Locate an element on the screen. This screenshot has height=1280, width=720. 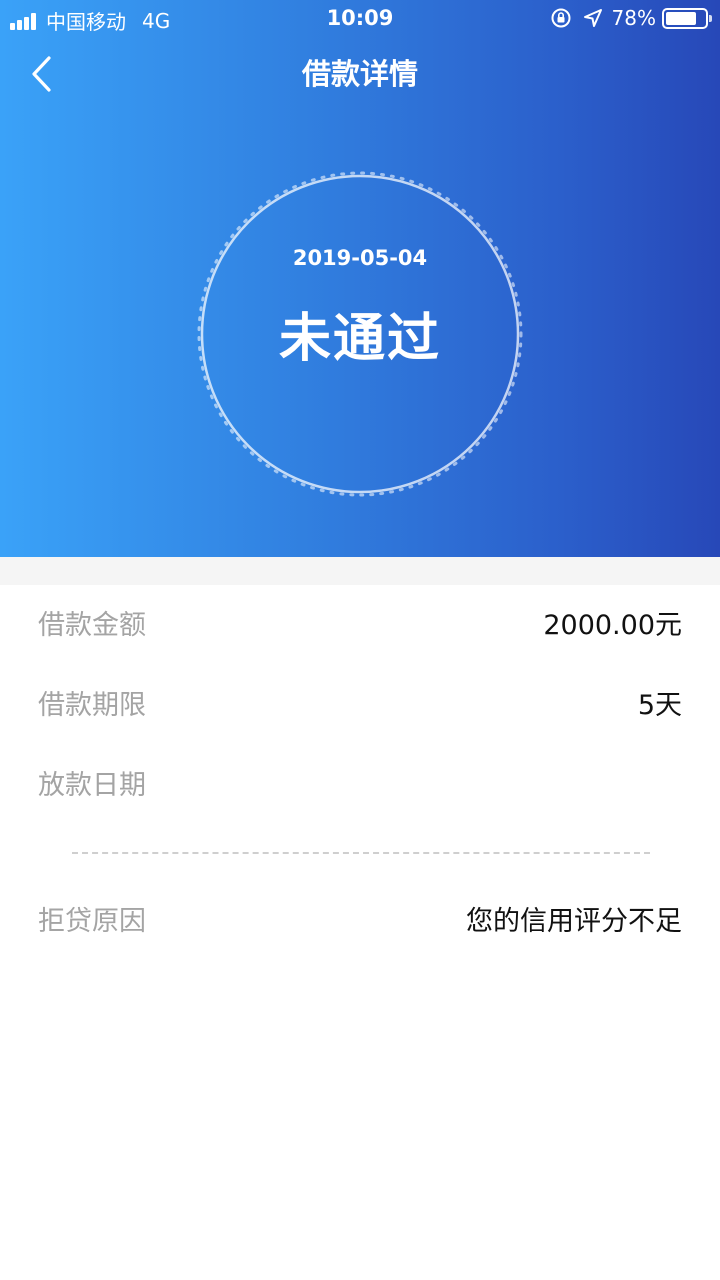
status-circle: 2019-05-04 未通过 is located at coordinates (360, 334).